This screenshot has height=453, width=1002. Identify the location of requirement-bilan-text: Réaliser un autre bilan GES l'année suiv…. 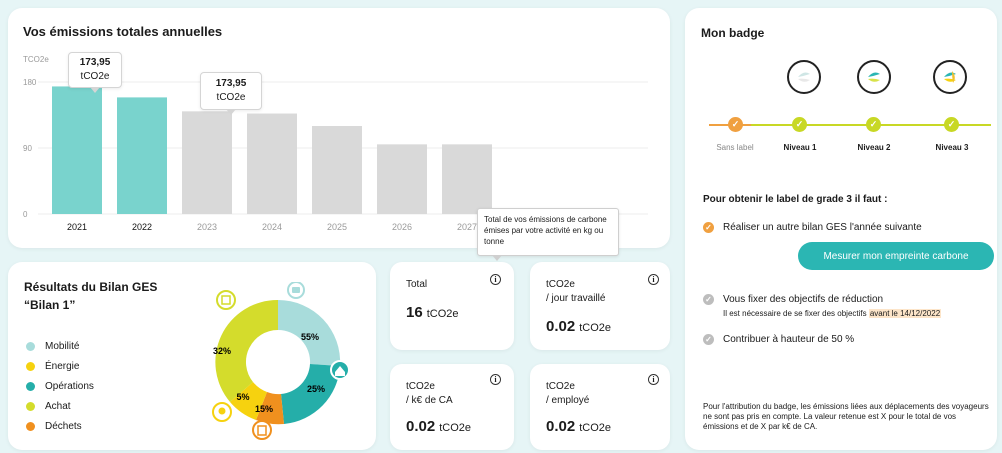
(822, 227).